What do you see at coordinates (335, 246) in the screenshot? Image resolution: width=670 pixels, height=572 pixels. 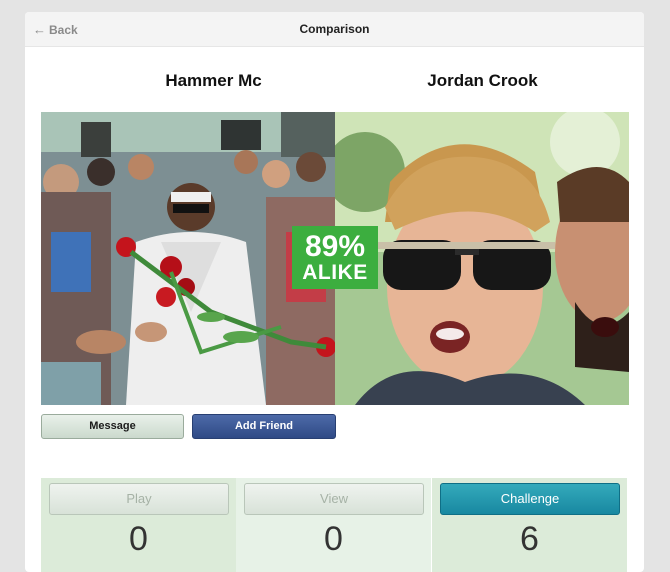 I see `similarity-percent: 89%` at bounding box center [335, 246].